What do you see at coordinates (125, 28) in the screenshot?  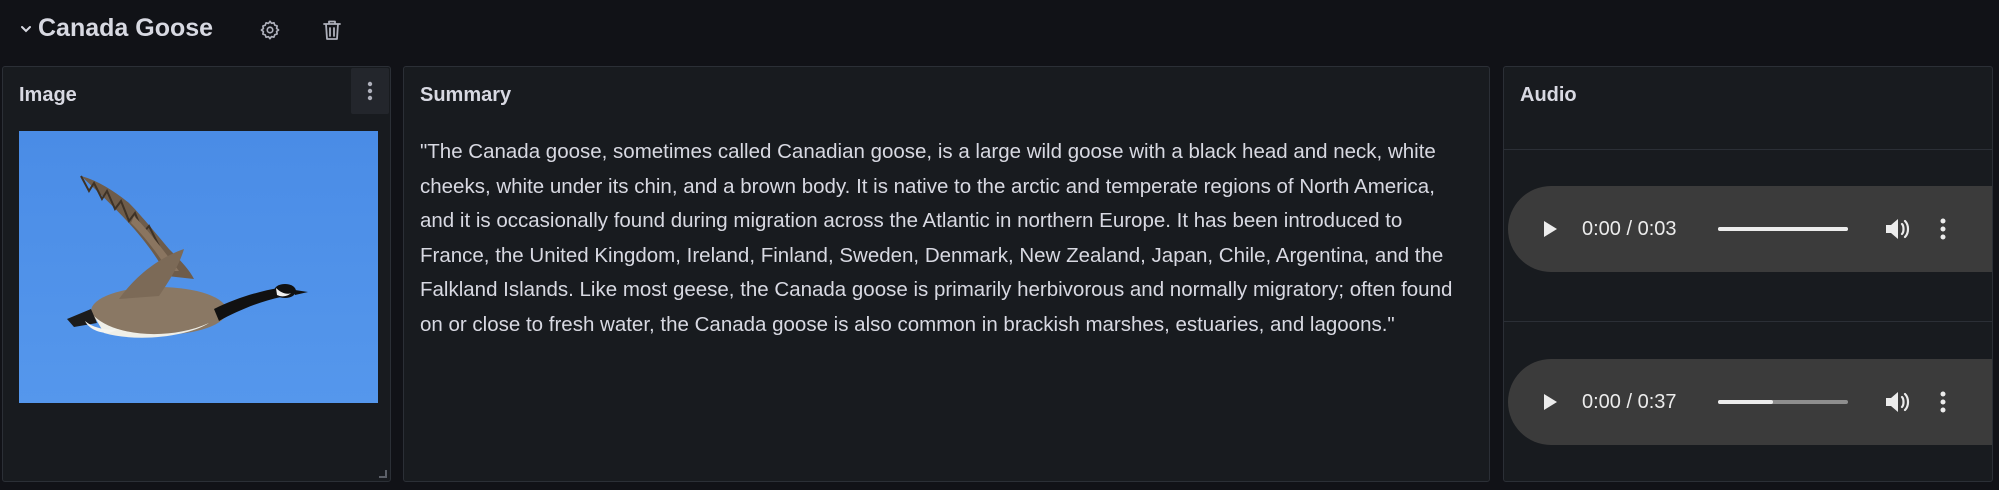 I see `row-title: Canada Goose` at bounding box center [125, 28].